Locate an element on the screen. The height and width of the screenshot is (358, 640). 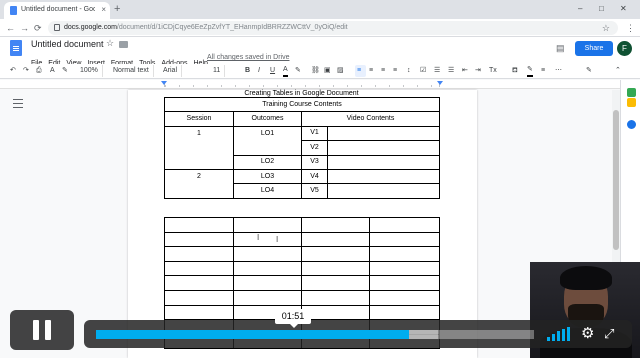
back-button: ← is located at coordinates (10, 28).